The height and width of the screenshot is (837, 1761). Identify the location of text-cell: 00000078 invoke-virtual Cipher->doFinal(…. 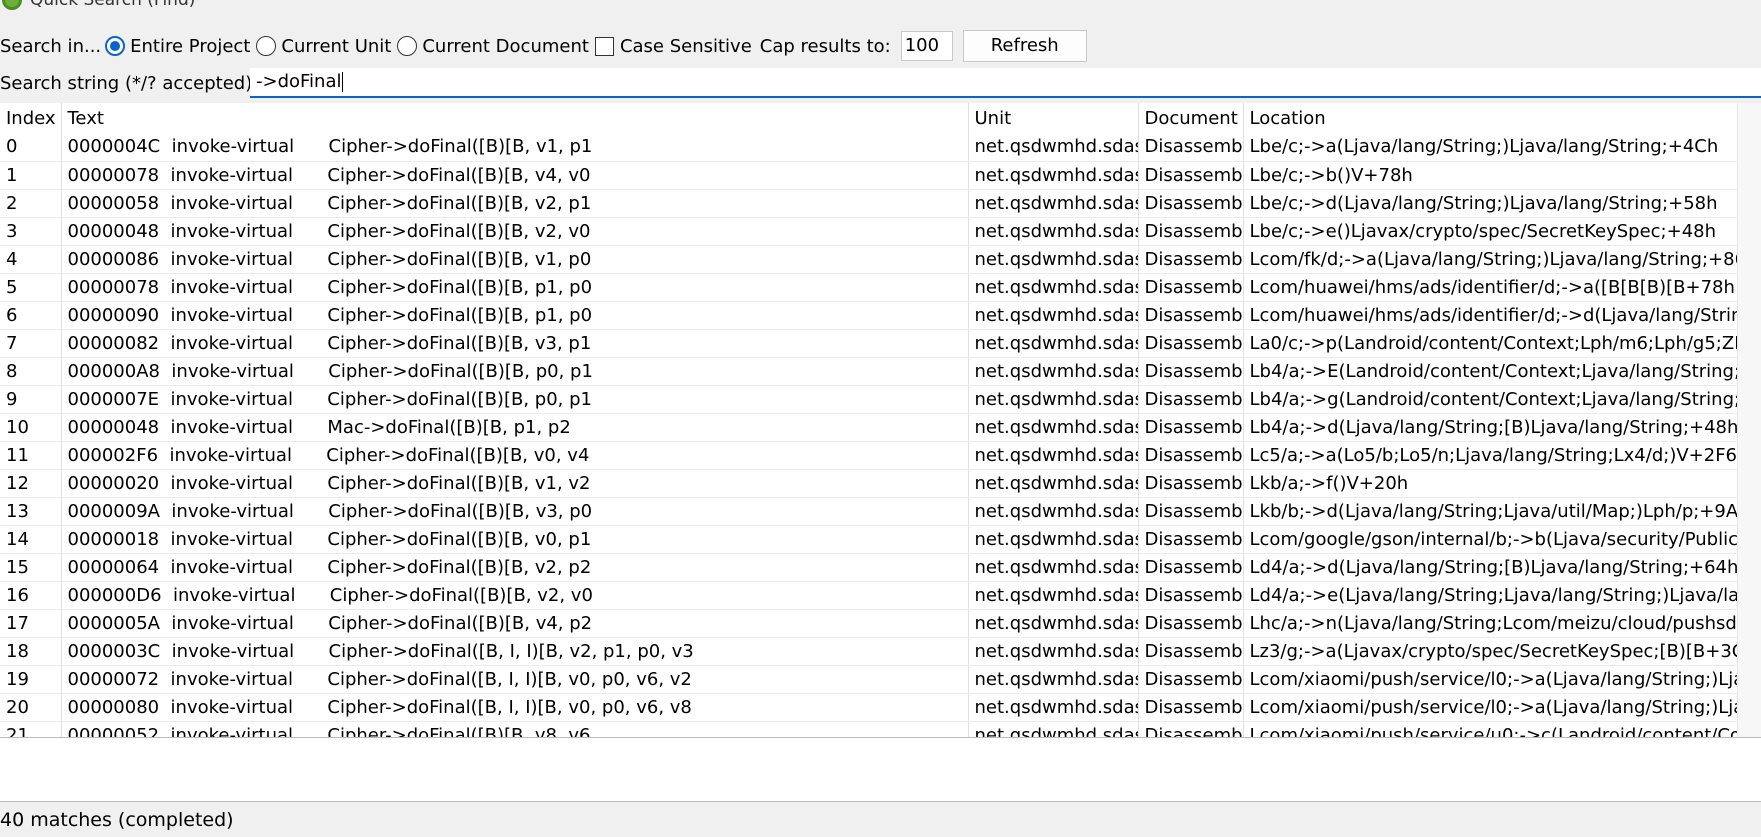
(515, 287).